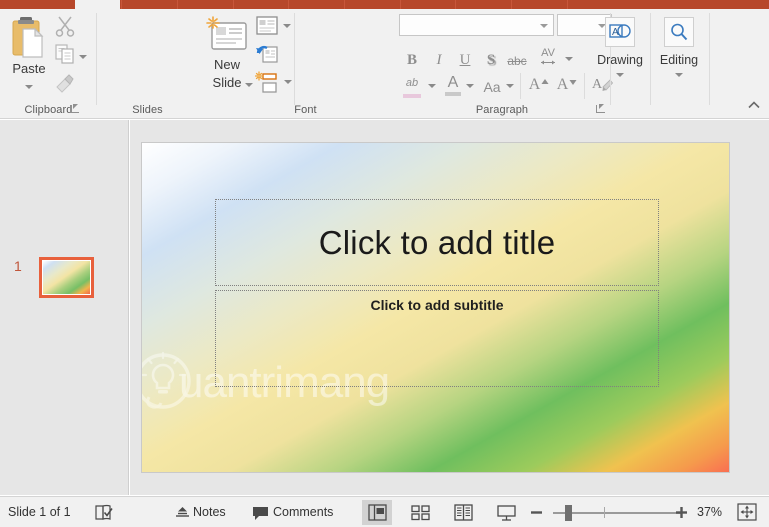 The height and width of the screenshot is (527, 769). Describe the element at coordinates (502, 110) in the screenshot. I see `group-label-paragraph: Paragraph` at that location.